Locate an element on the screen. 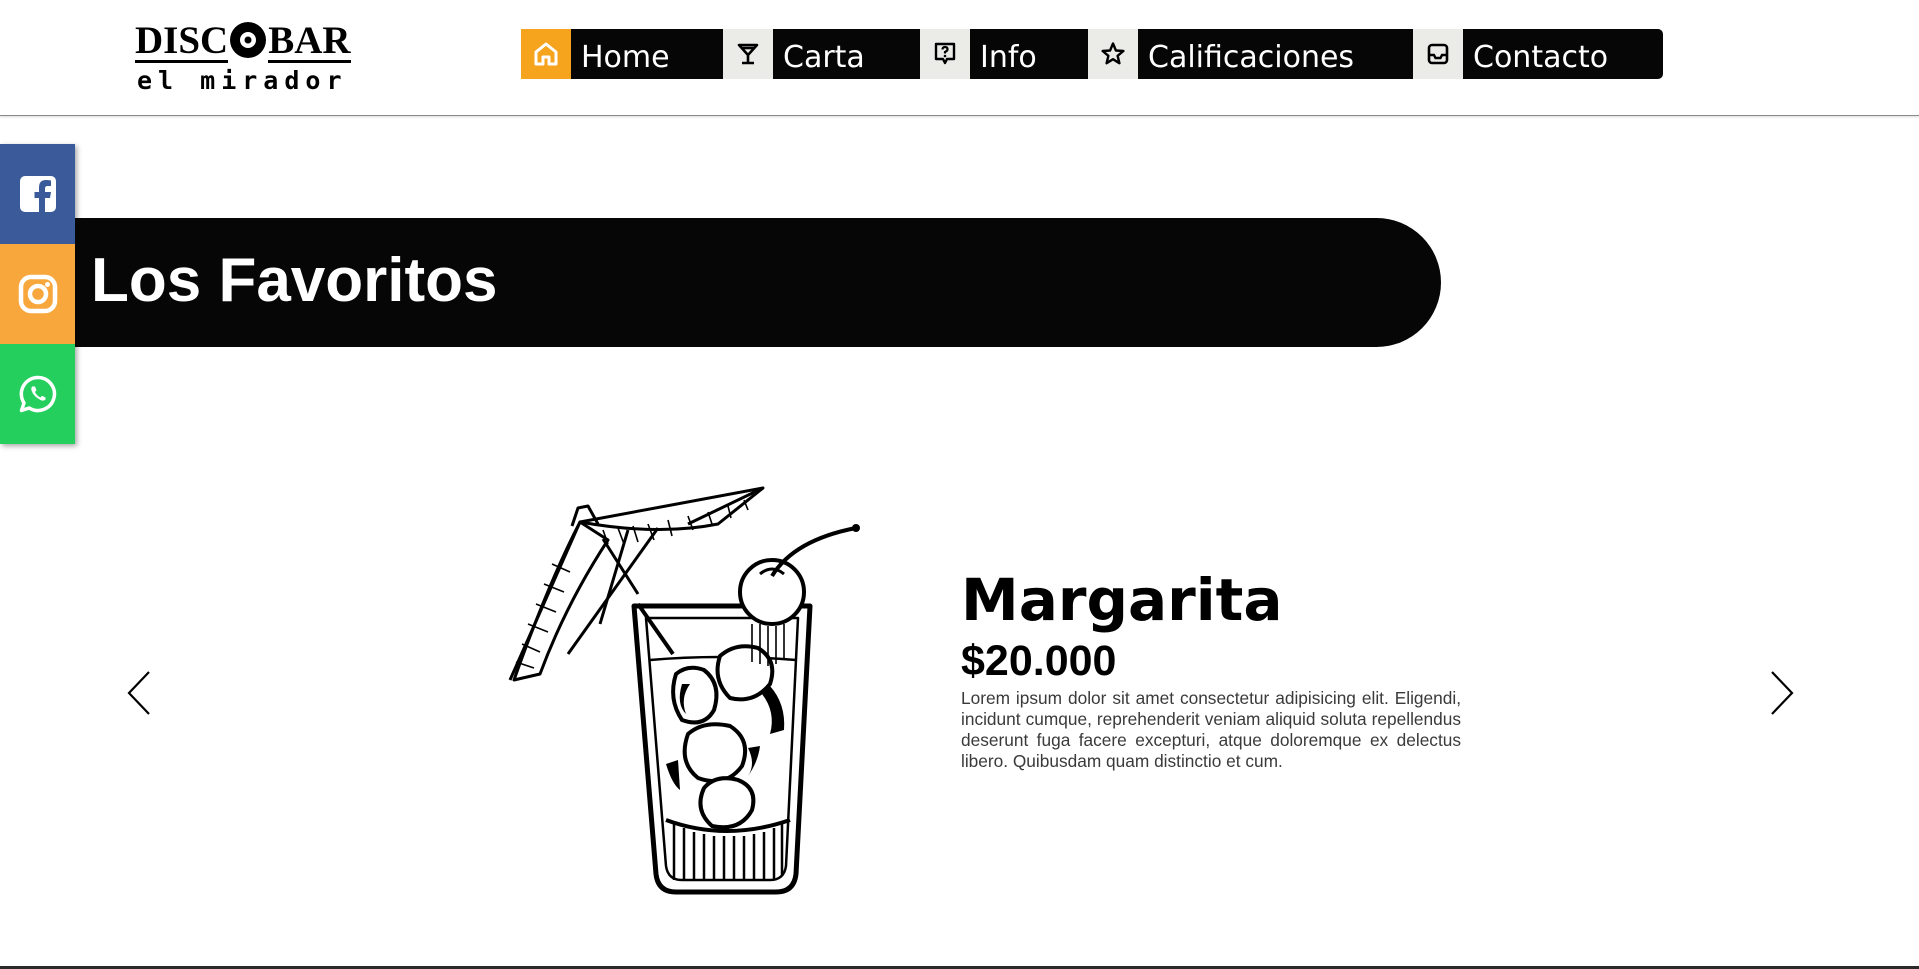 This screenshot has height=969, width=1919. whatsapp-icon is located at coordinates (37, 394).